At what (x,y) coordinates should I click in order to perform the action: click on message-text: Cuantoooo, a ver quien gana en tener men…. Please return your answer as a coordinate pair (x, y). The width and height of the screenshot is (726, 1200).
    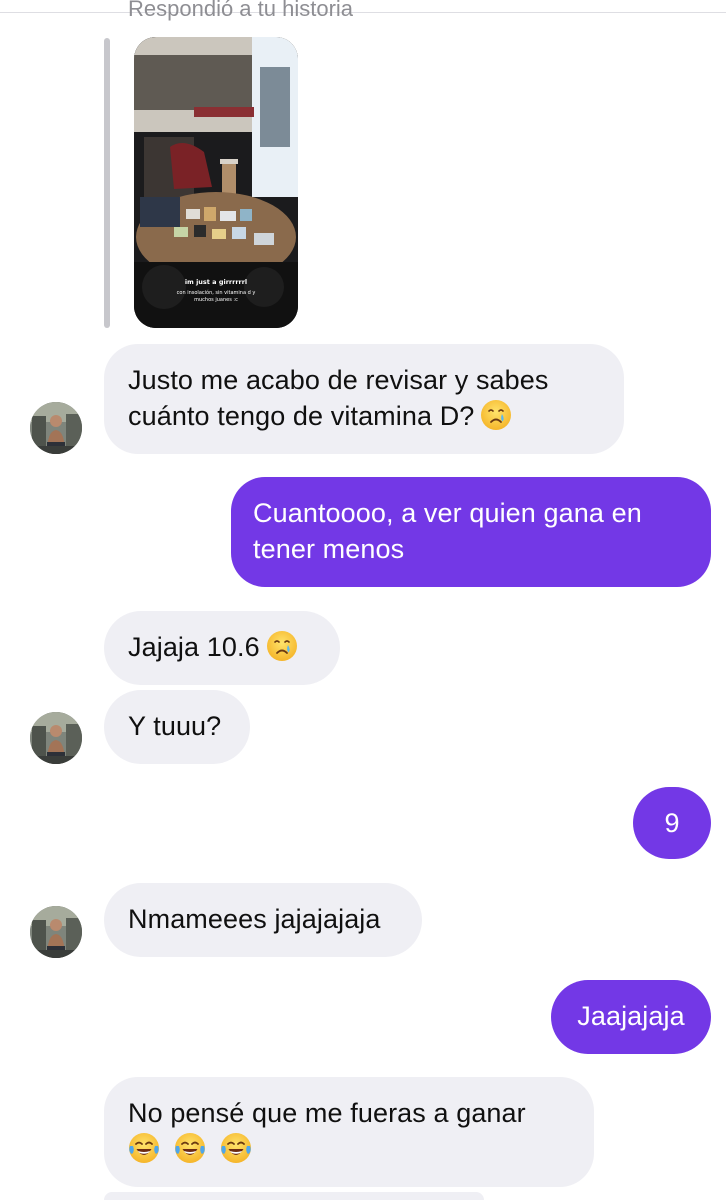
    Looking at the image, I should click on (447, 531).